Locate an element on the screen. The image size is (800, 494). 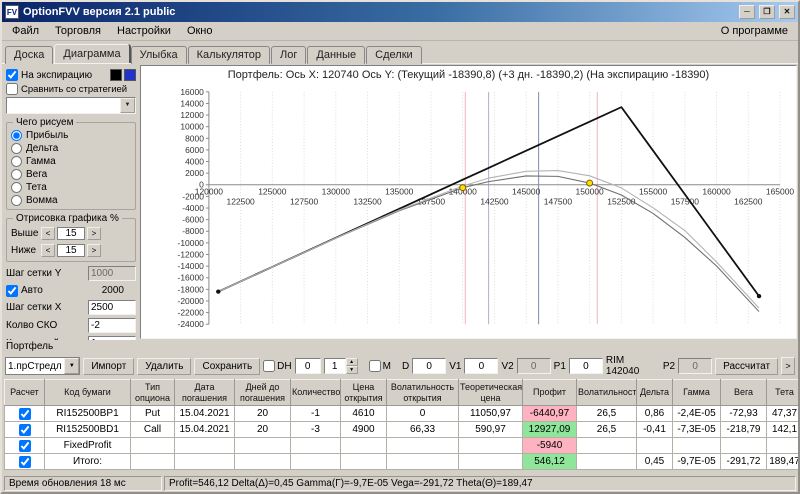
import-button: Импорт is located at coordinates (109, 366).